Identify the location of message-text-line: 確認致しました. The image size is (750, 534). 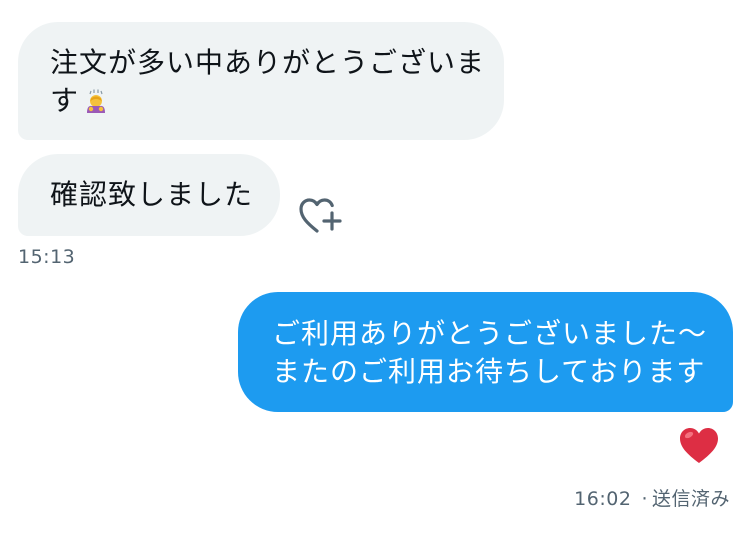
(152, 194).